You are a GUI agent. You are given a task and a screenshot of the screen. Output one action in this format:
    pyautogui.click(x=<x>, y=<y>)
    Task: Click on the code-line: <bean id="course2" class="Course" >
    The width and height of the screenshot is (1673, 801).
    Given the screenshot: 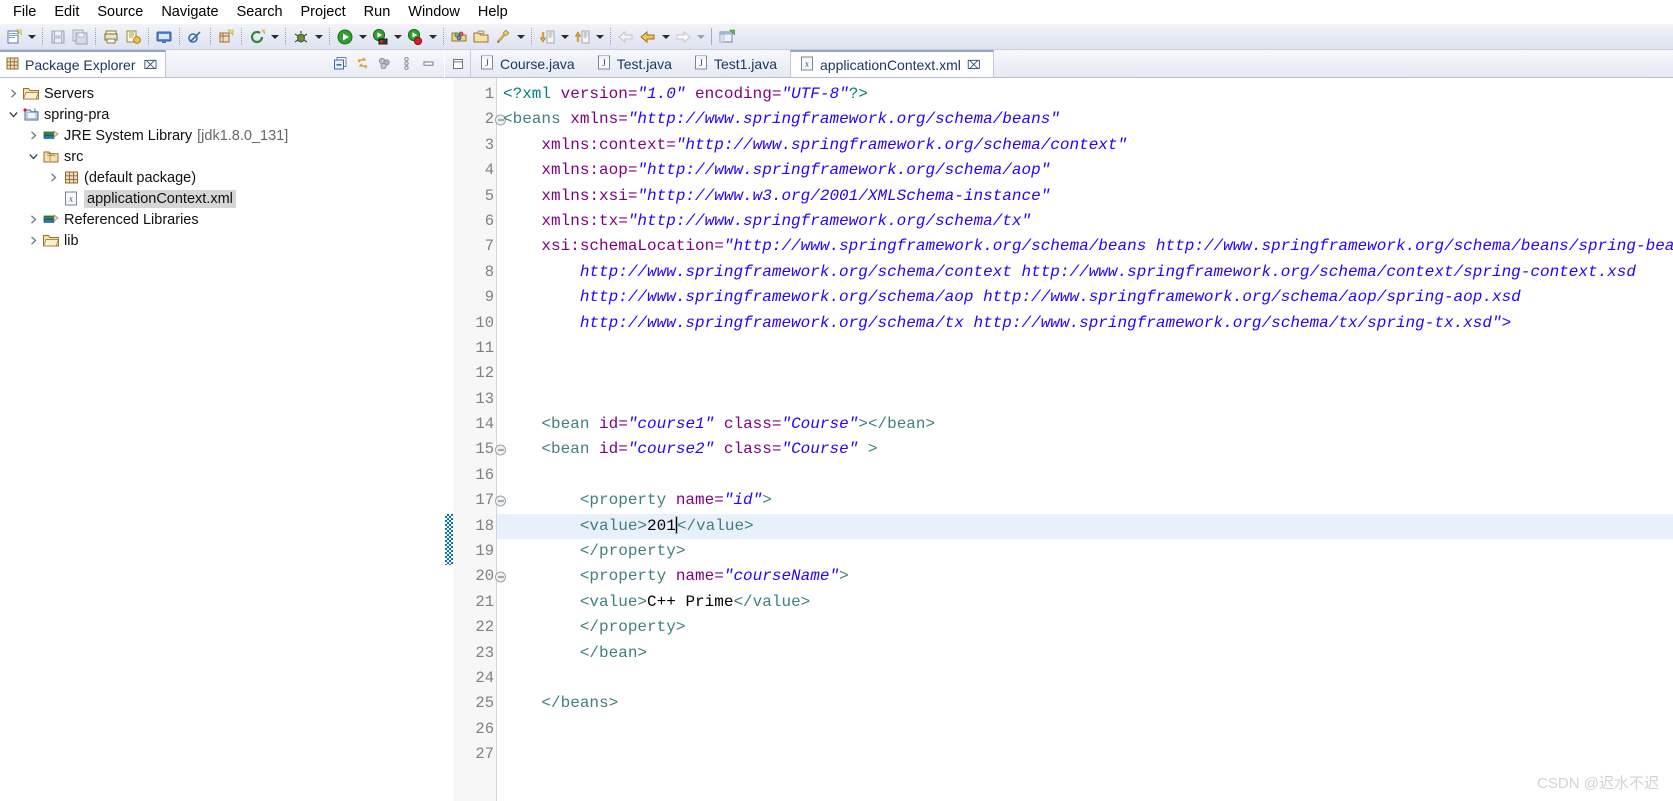 What is the action you would take?
    pyautogui.click(x=1085, y=449)
    